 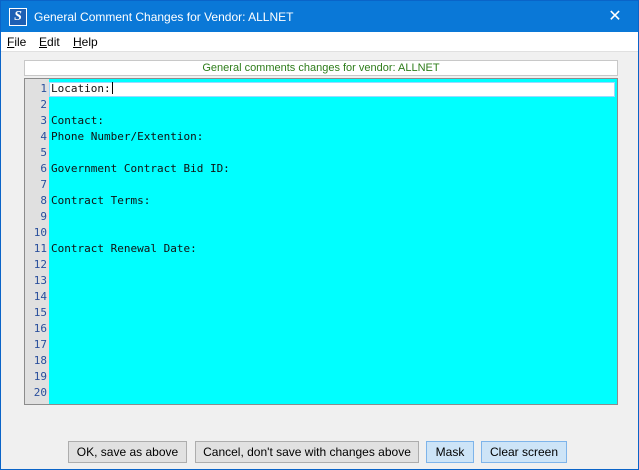 What do you see at coordinates (321, 201) in the screenshot?
I see `editor-line: 8 Contract Terms:` at bounding box center [321, 201].